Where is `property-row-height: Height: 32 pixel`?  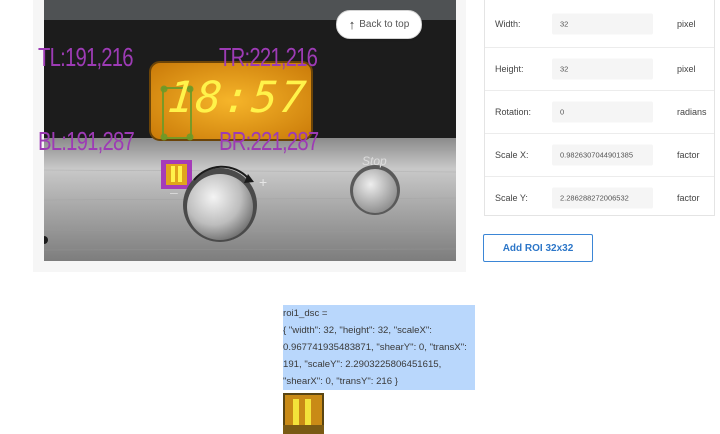 property-row-height: Height: 32 pixel is located at coordinates (599, 68).